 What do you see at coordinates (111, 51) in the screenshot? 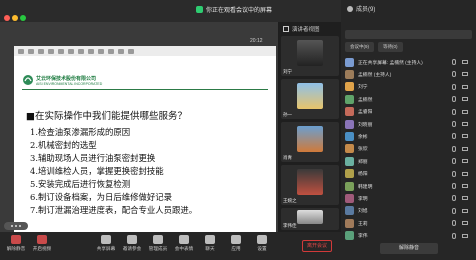
I see `image-icon` at bounding box center [111, 51].